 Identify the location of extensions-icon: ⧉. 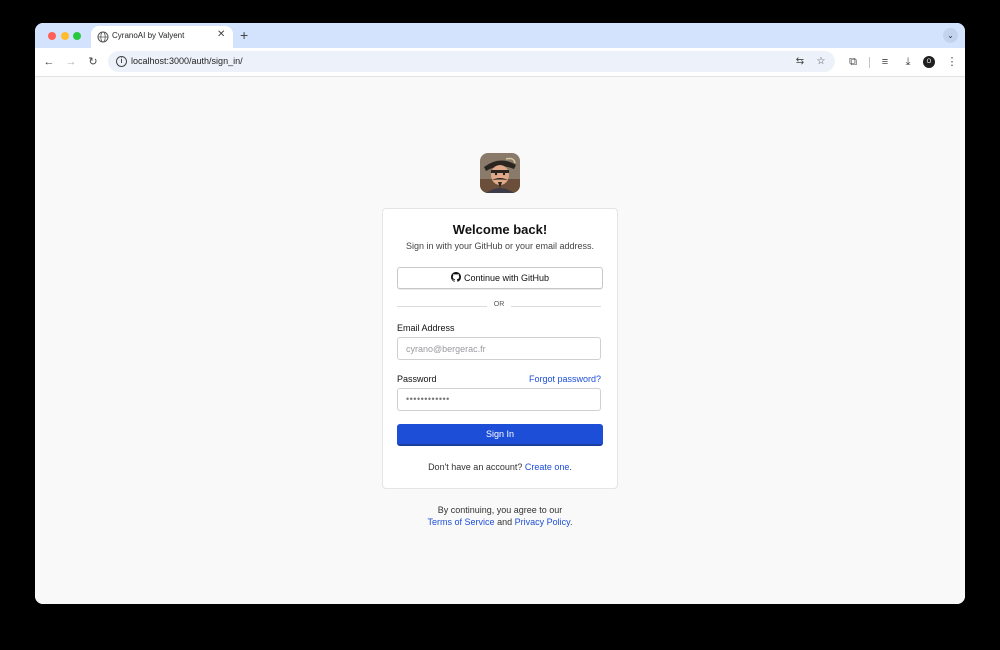
(853, 62).